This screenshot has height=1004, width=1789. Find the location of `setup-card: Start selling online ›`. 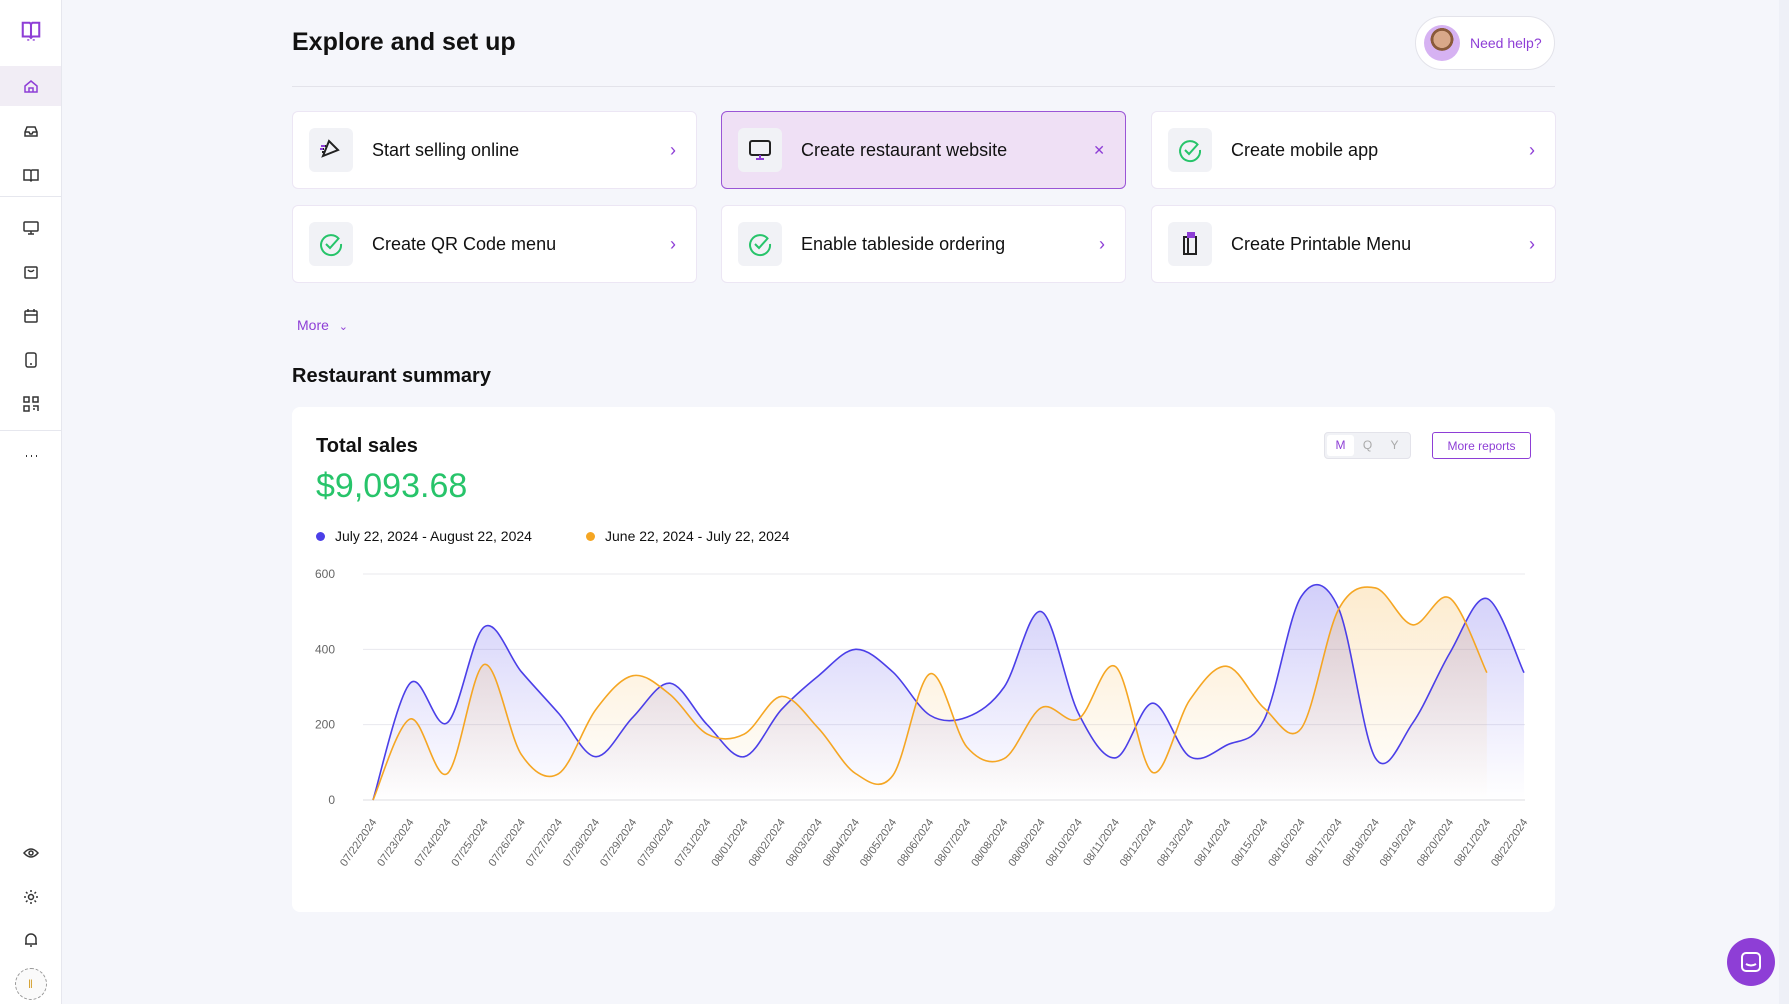

setup-card: Start selling online › is located at coordinates (494, 150).